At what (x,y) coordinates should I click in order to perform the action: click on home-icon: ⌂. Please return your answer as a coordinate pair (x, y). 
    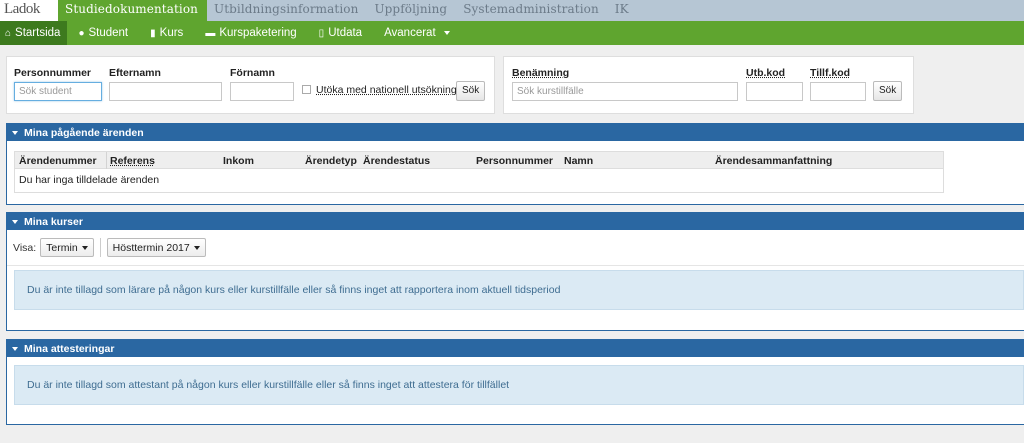
    Looking at the image, I should click on (8, 33).